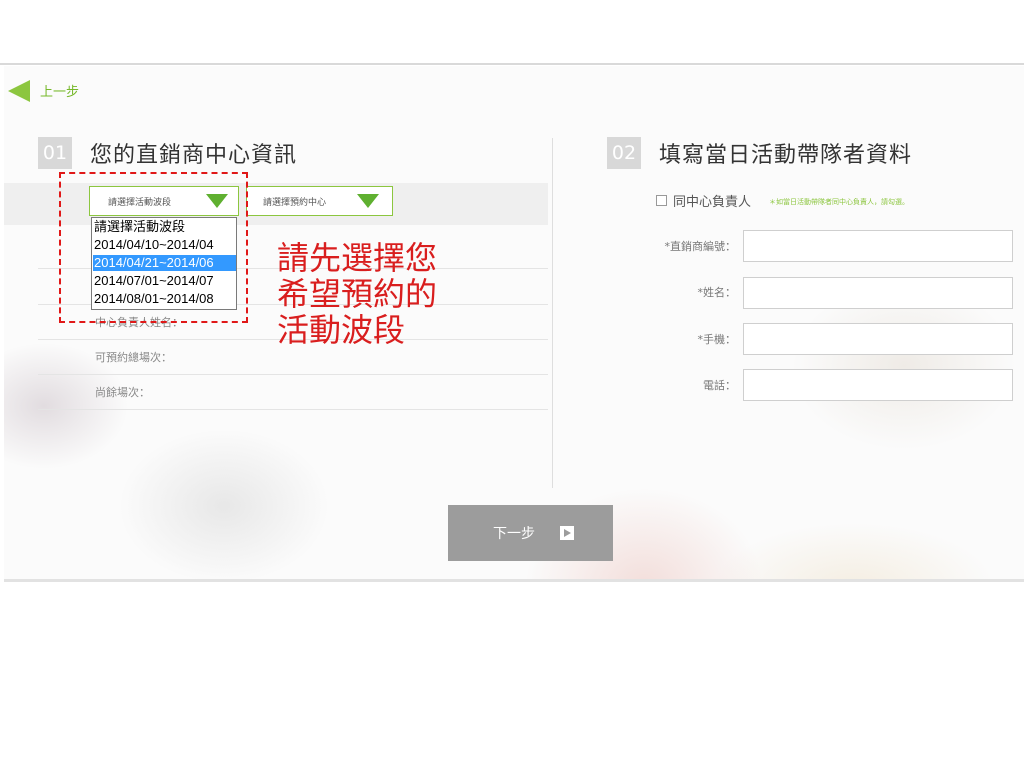 Image resolution: width=1024 pixels, height=768 pixels. I want to click on distributor-no-input, so click(878, 246).